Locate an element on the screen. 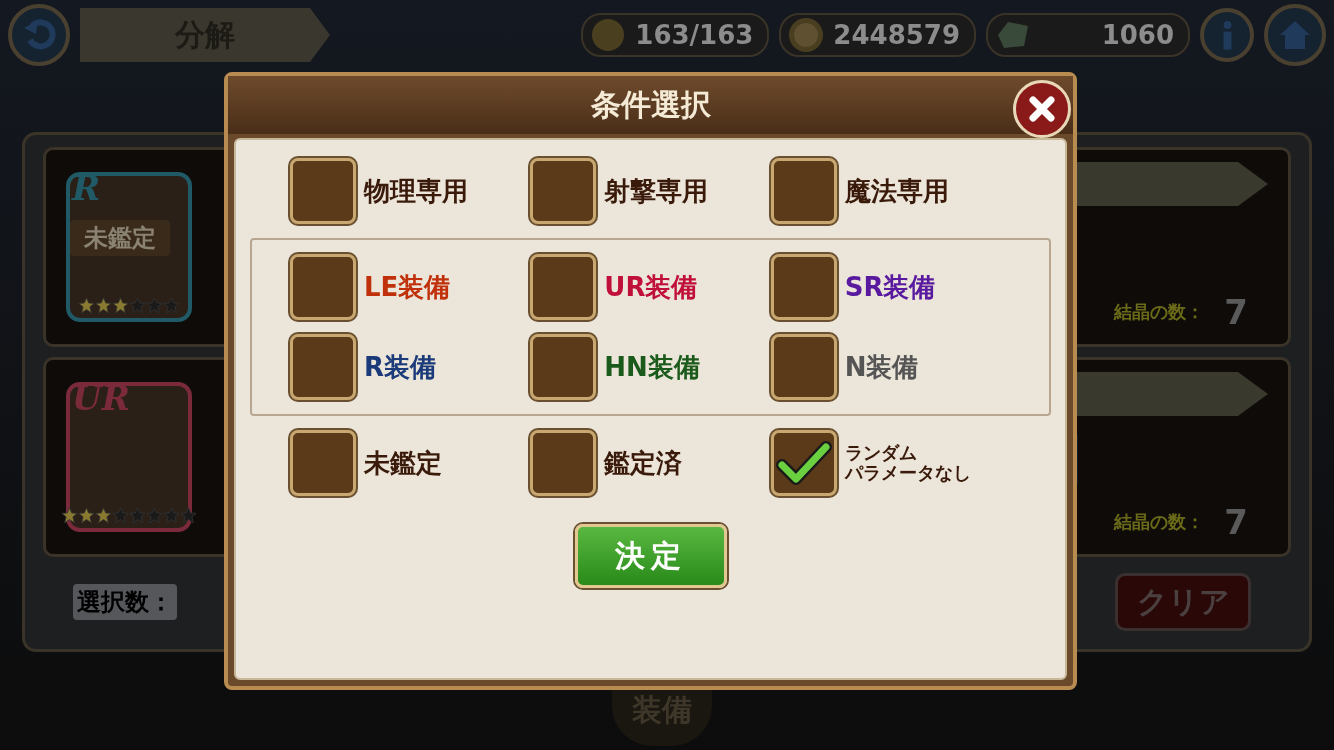  option-label: SR装備 is located at coordinates (890, 287).